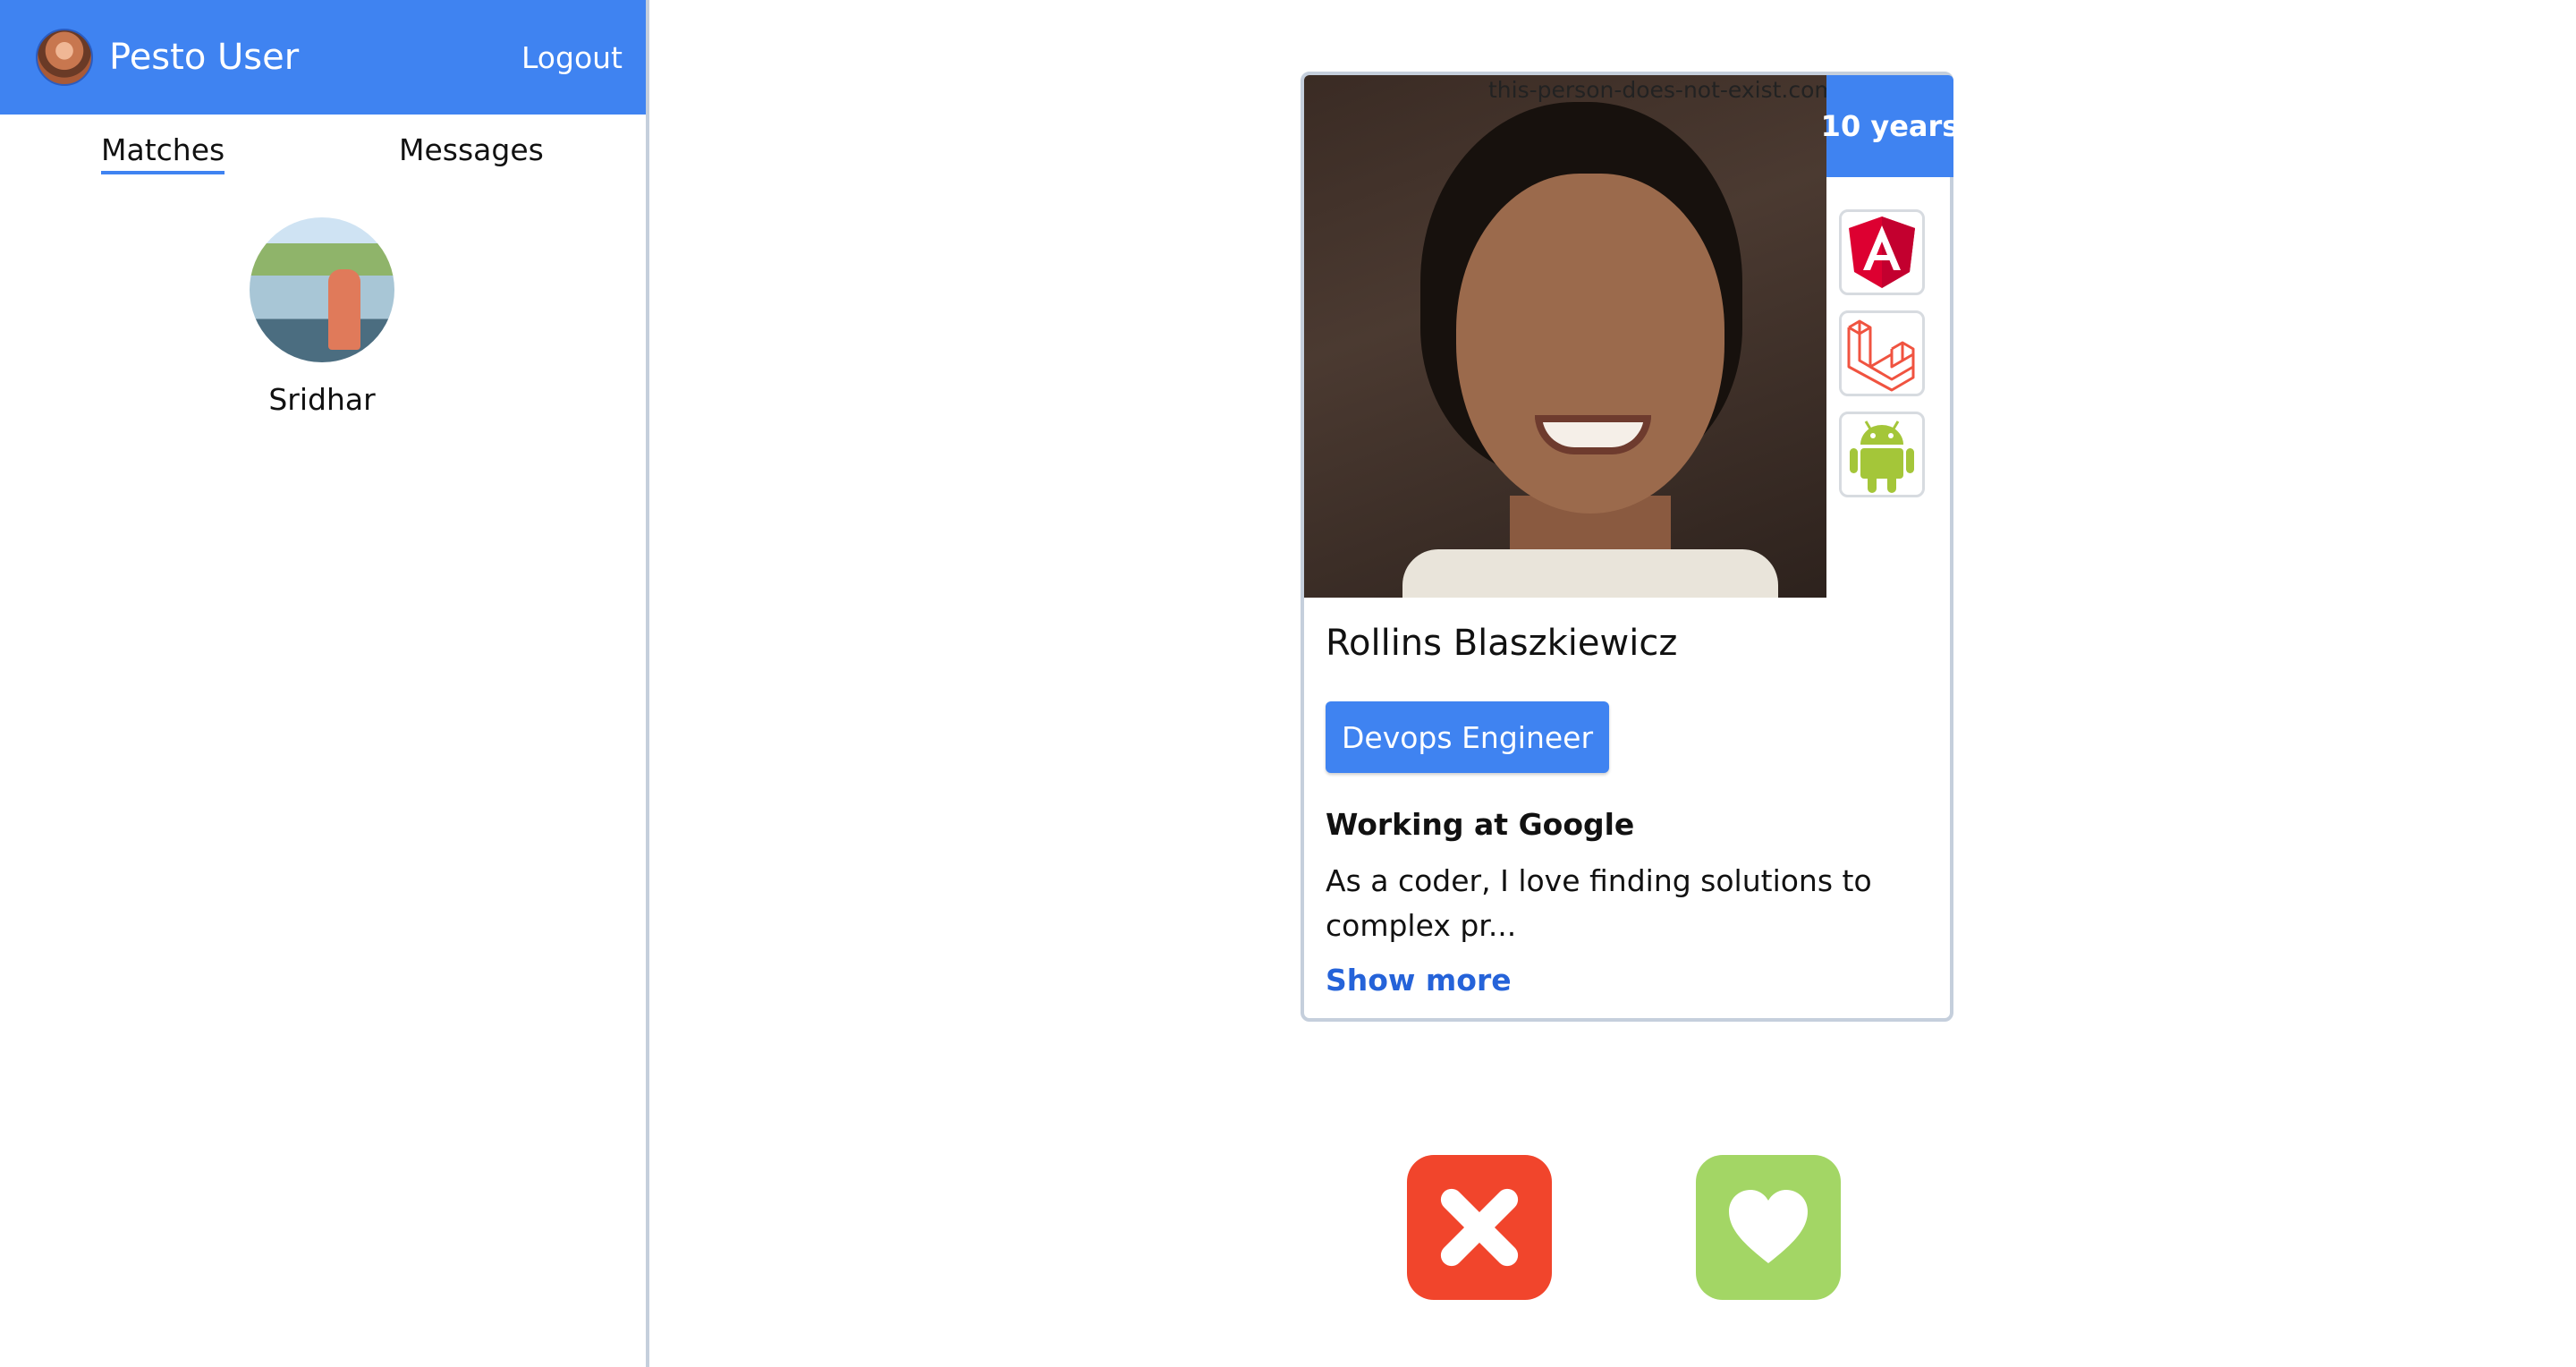 The image size is (2576, 1367). I want to click on sidebar-tabs: Matches Messages, so click(323, 148).